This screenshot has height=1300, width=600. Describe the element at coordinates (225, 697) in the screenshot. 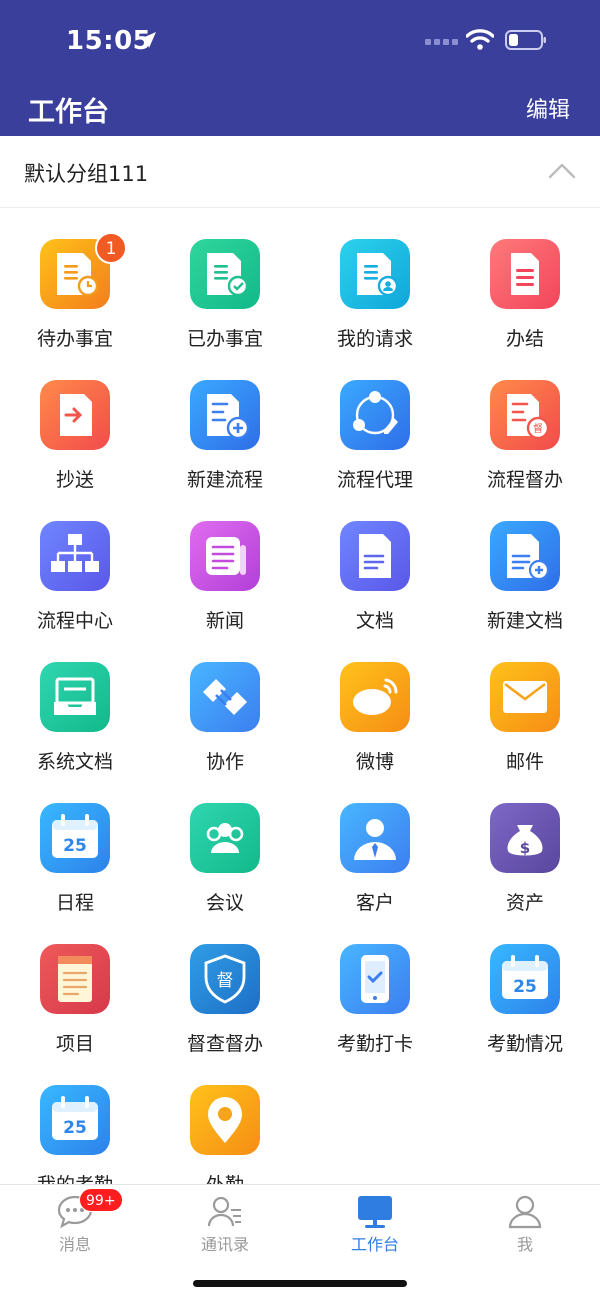

I see `handshake-icon` at that location.